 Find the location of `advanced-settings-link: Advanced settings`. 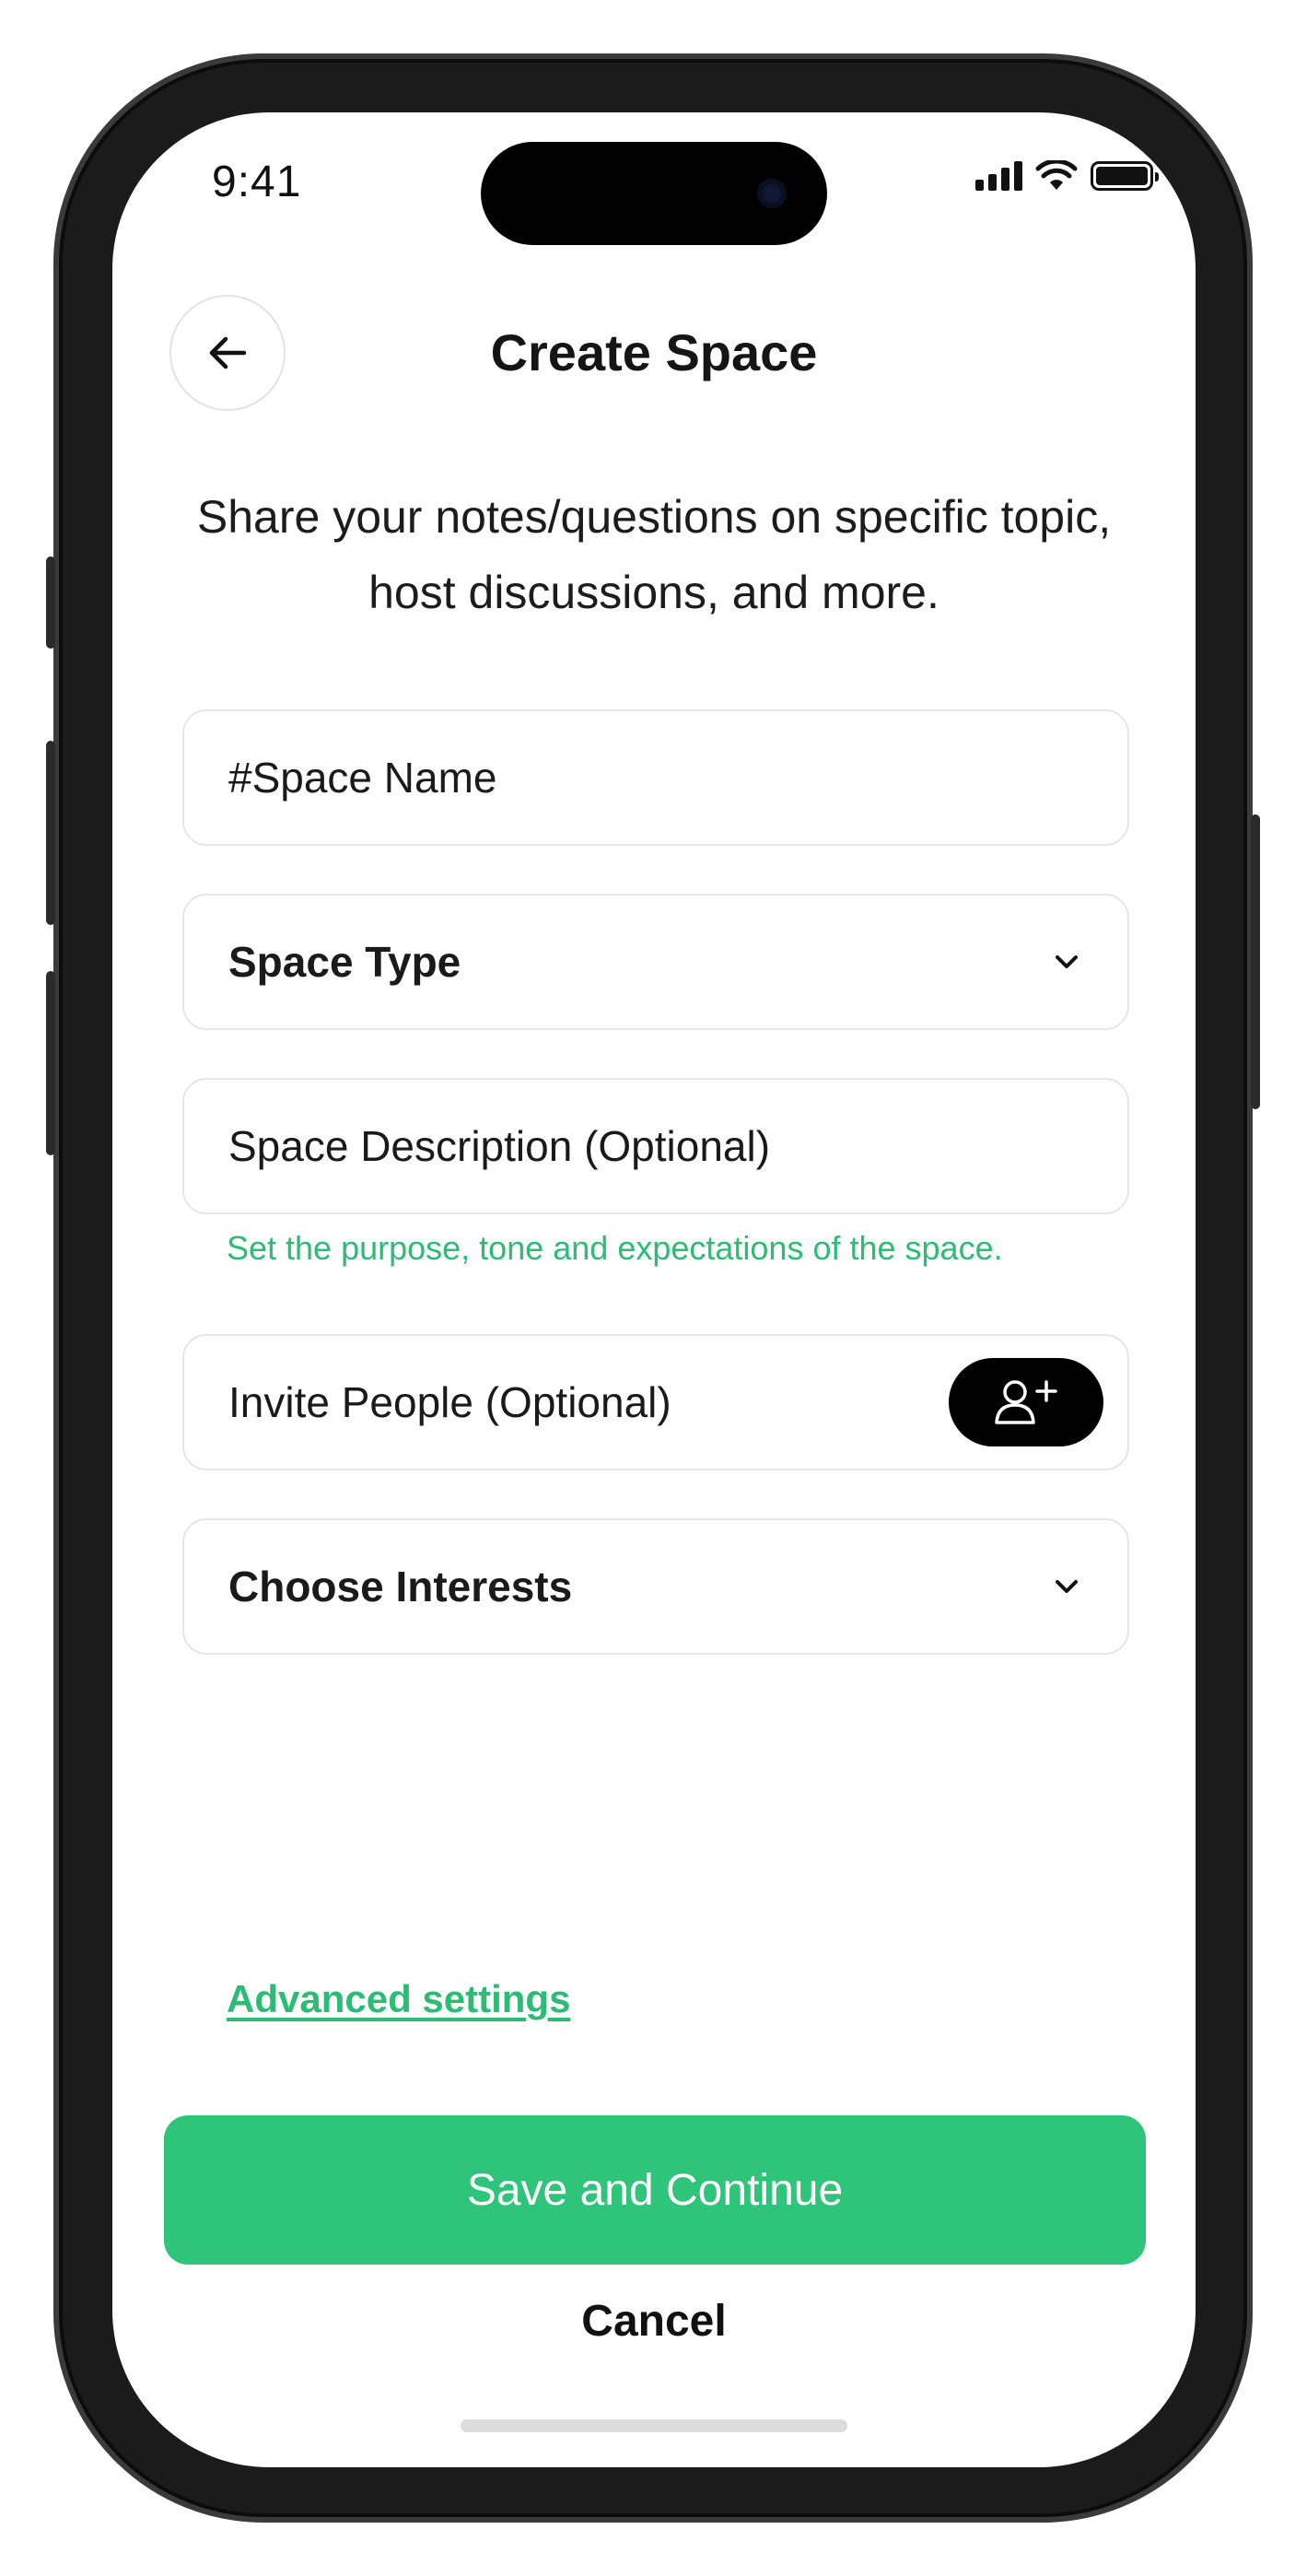

advanced-settings-link: Advanced settings is located at coordinates (398, 1999).